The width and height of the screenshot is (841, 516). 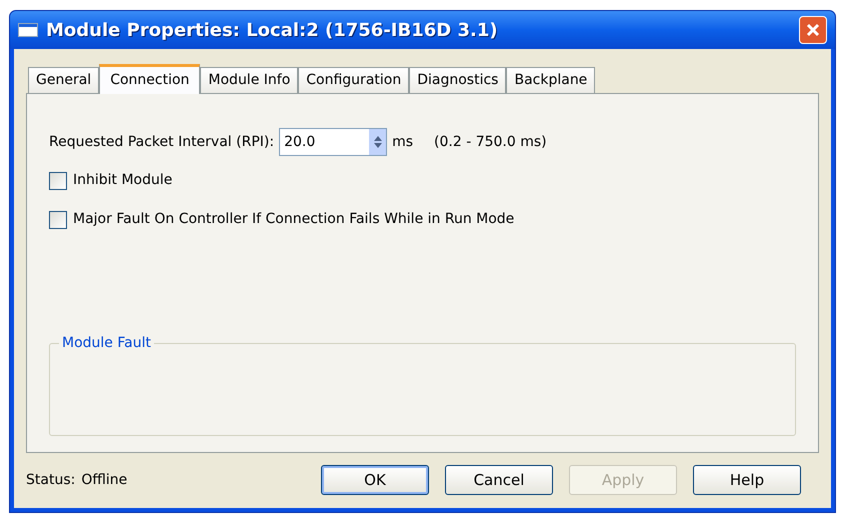 I want to click on tab: General, so click(x=64, y=80).